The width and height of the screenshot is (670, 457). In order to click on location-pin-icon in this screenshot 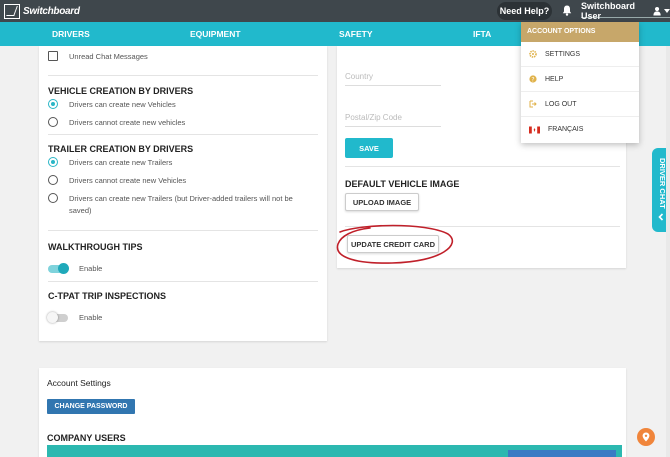, I will do `click(646, 437)`.